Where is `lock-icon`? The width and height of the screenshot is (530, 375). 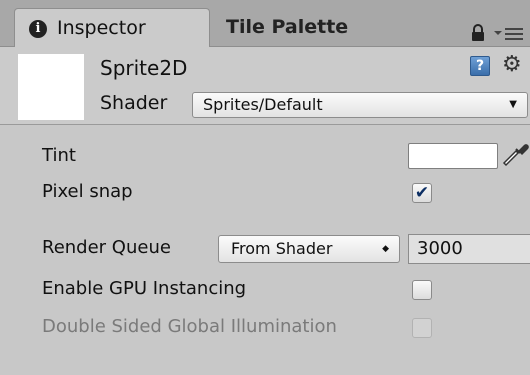 lock-icon is located at coordinates (478, 33).